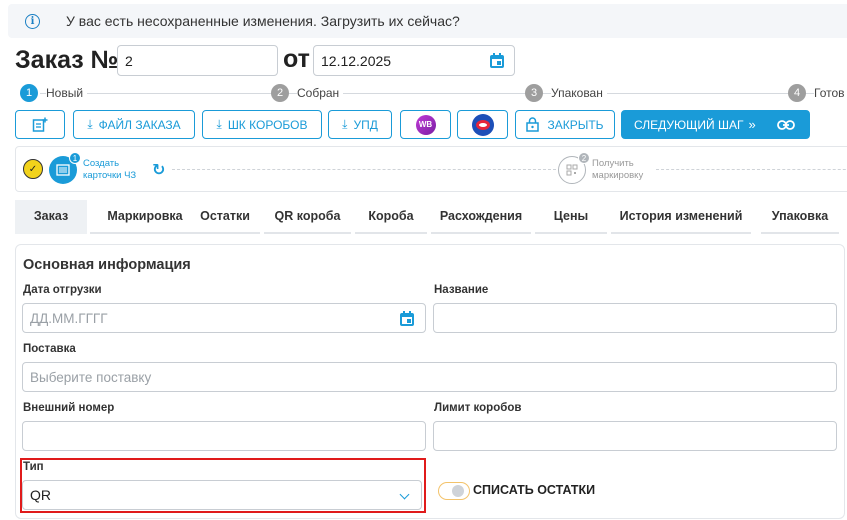 The width and height of the screenshot is (847, 520). What do you see at coordinates (365, 124) in the screenshot?
I see `upd-label: УПД` at bounding box center [365, 124].